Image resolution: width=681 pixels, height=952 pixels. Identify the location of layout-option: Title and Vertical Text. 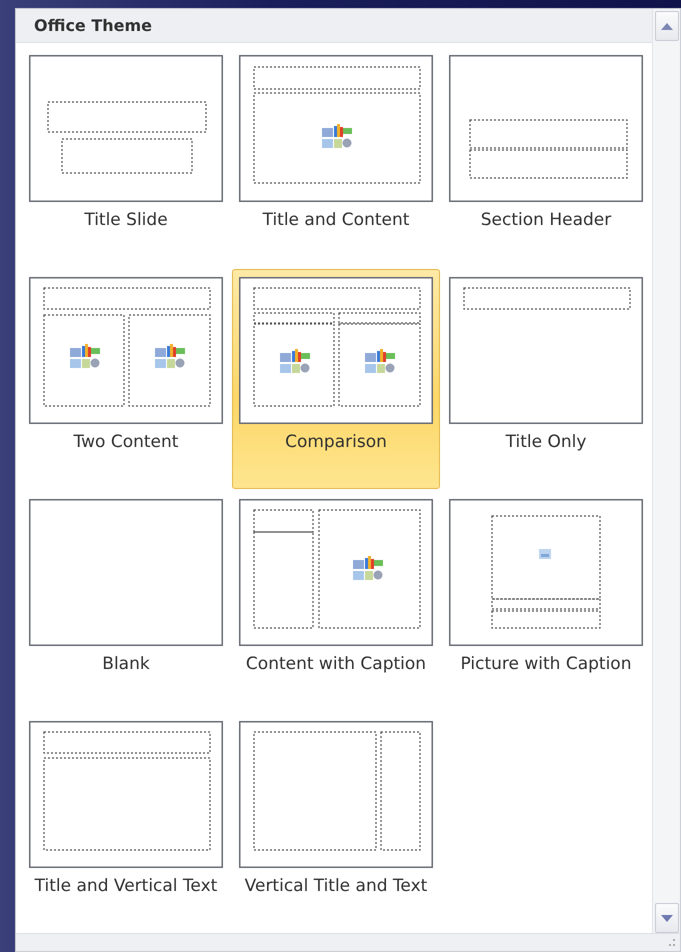
(126, 823).